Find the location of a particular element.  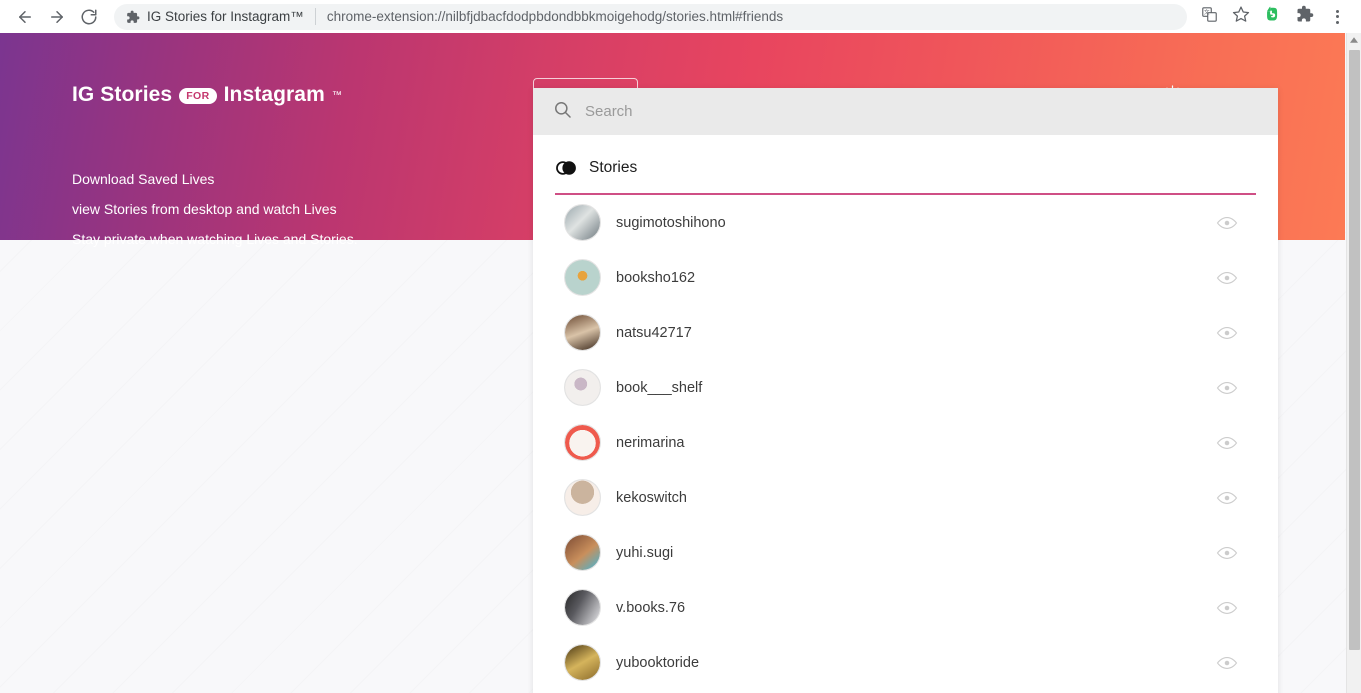

forward-button is located at coordinates (57, 17).